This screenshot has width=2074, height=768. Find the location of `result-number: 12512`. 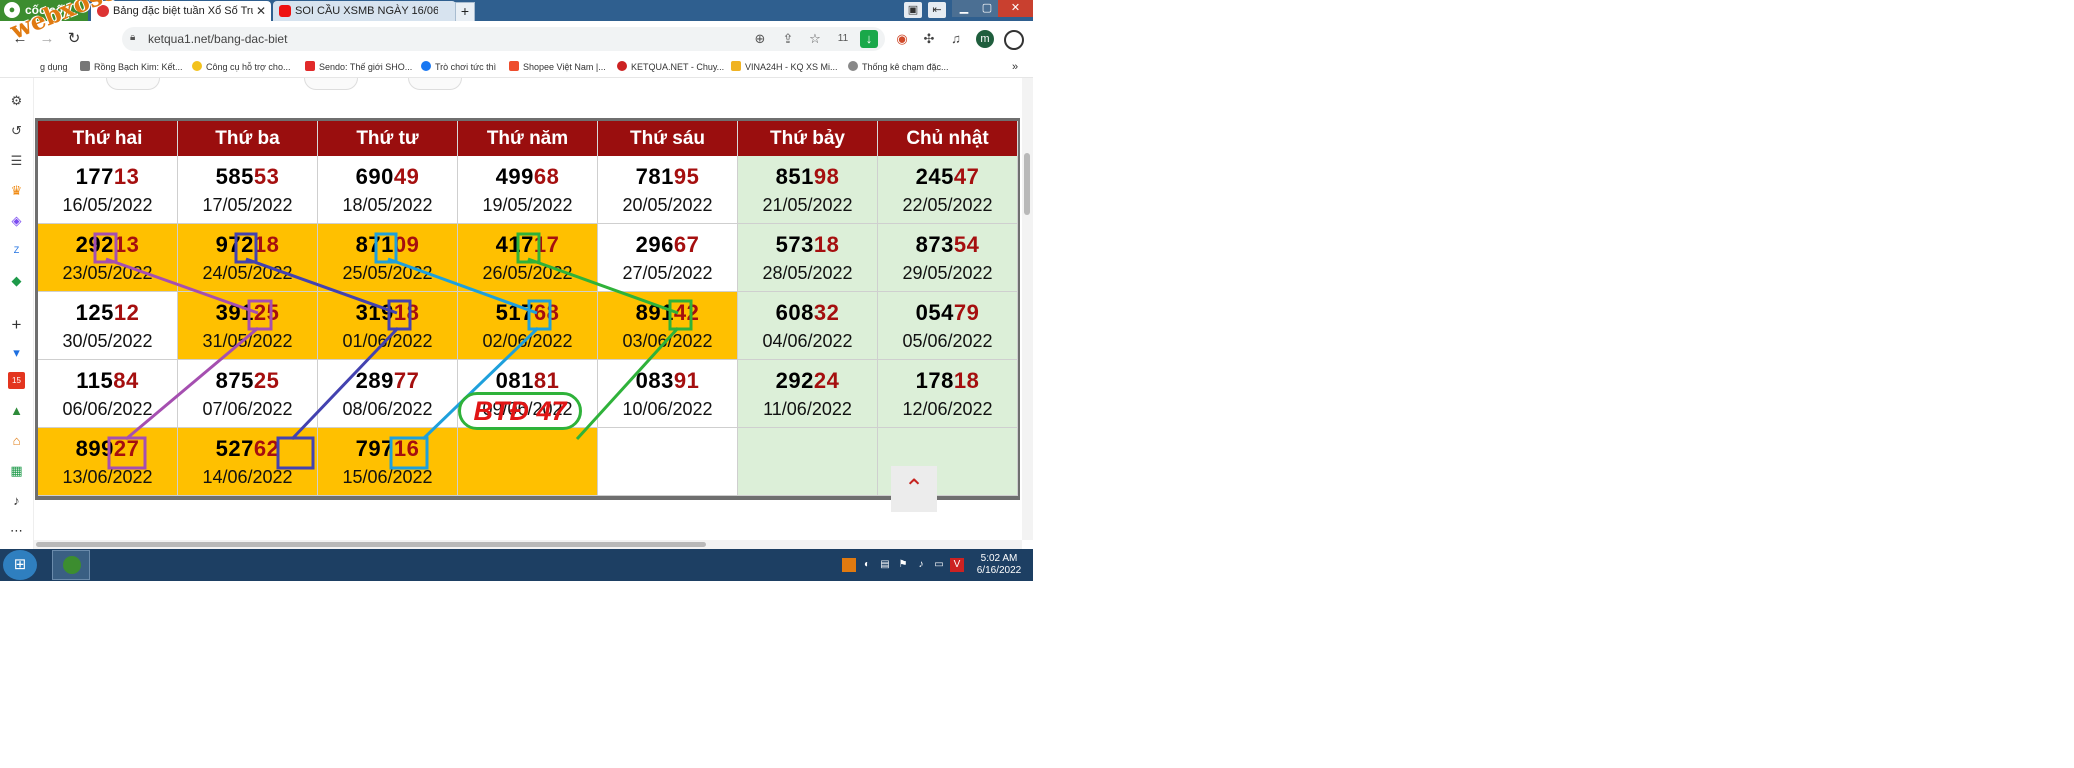

result-number: 12512 is located at coordinates (107, 313).